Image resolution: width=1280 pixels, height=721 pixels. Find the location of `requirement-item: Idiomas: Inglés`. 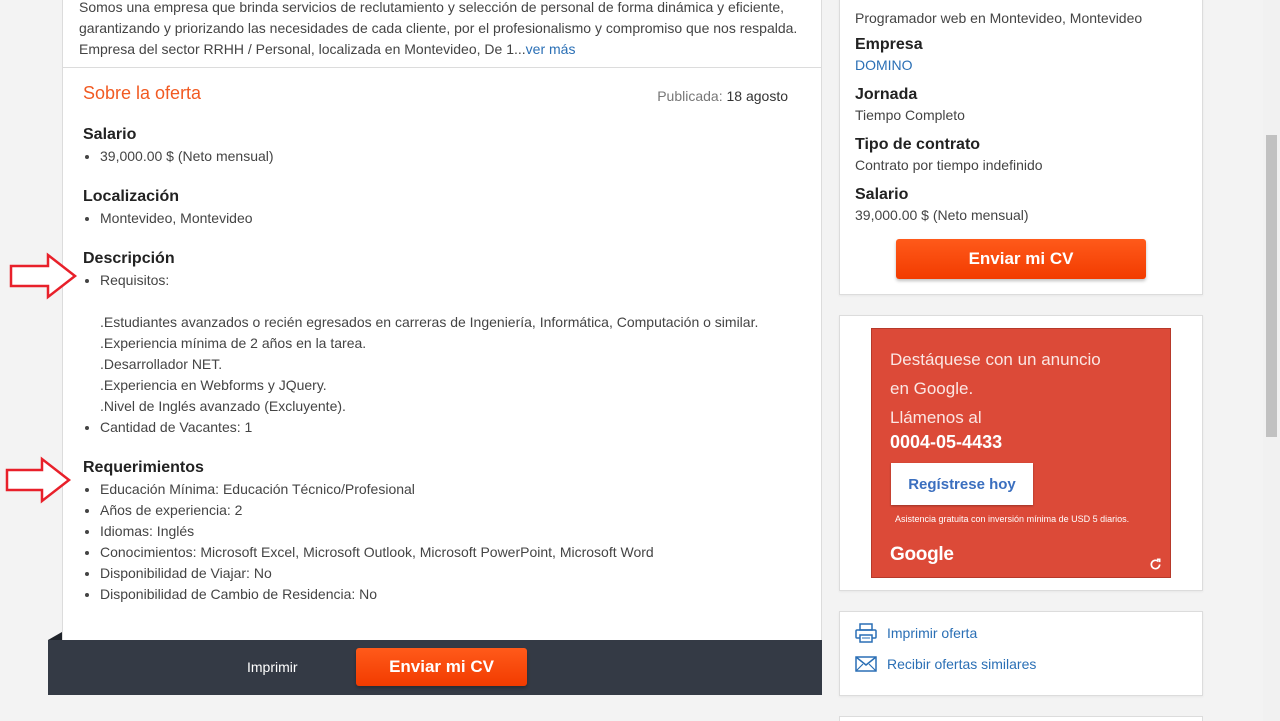

requirement-item: Idiomas: Inglés is located at coordinates (451, 531).